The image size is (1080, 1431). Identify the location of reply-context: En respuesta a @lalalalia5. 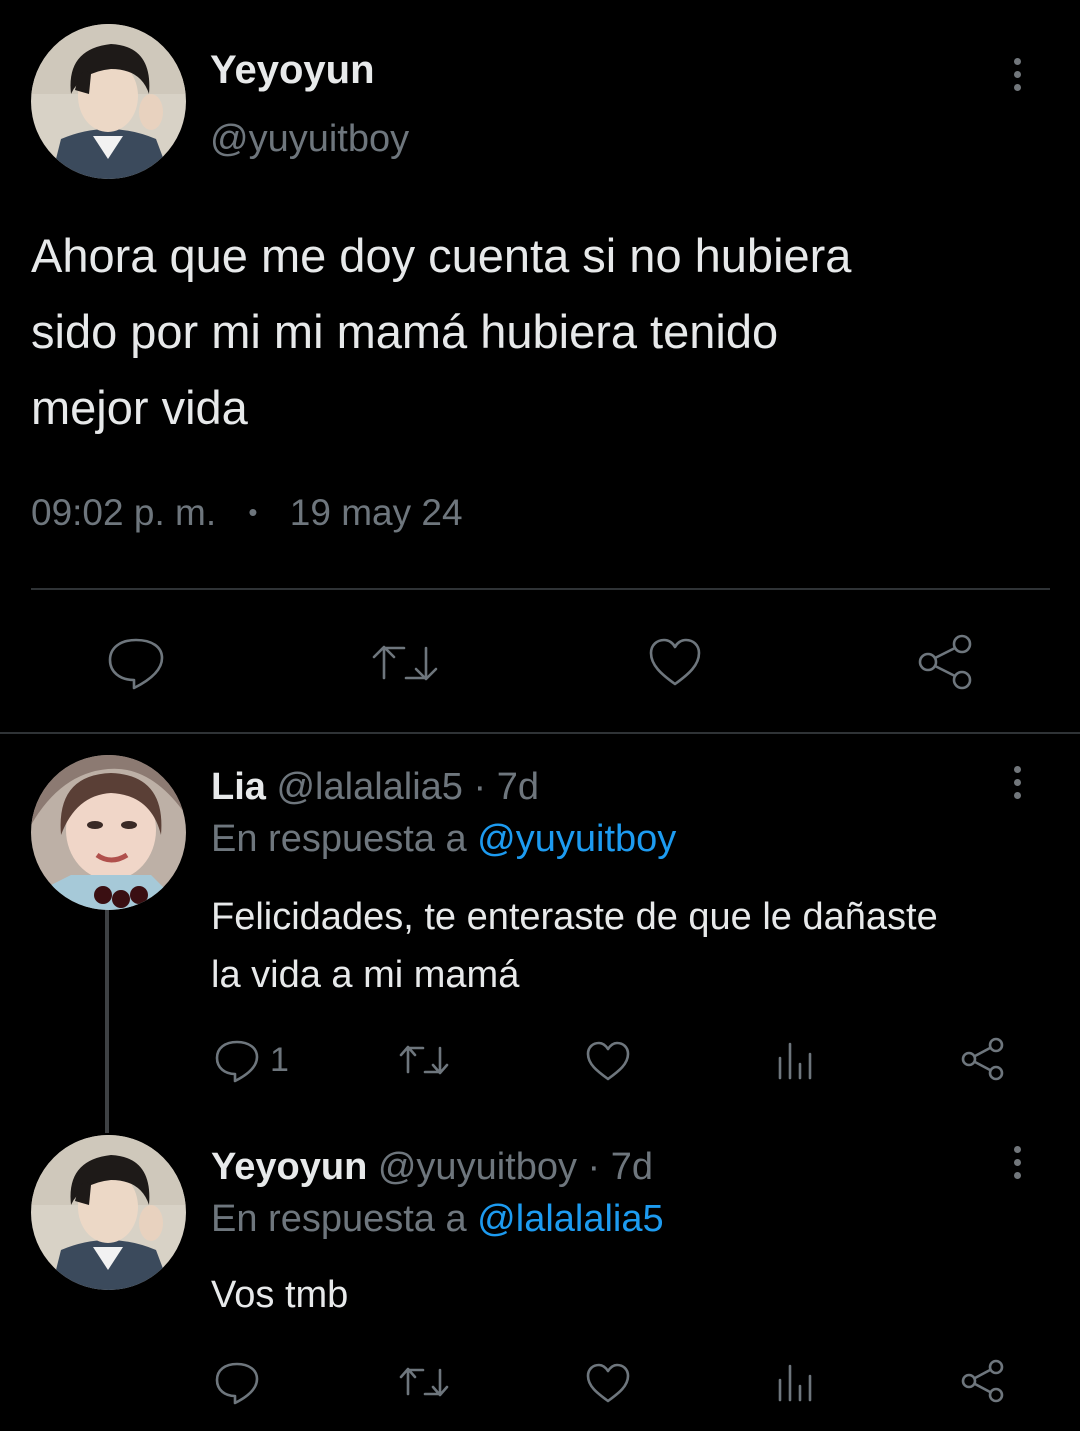
(437, 1219).